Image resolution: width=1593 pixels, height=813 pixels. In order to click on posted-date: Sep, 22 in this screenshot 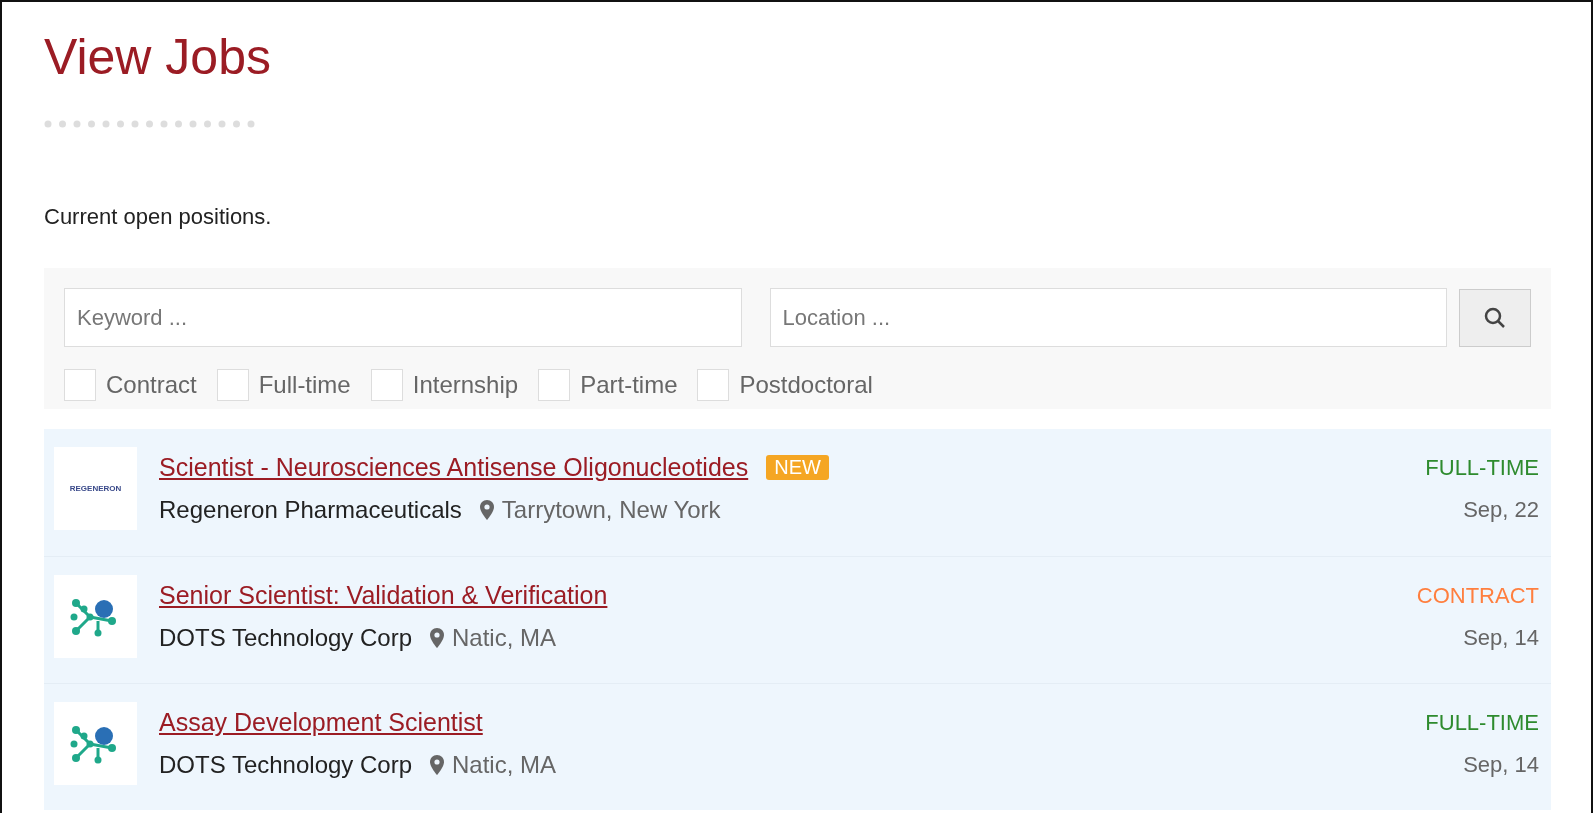, I will do `click(1501, 510)`.